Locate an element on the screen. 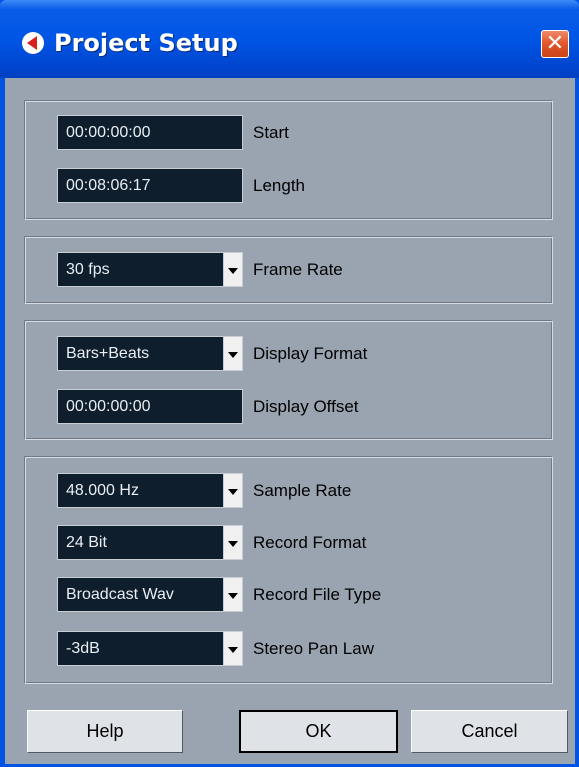 This screenshot has height=767, width=579. title-bar: Project Setup ✕ is located at coordinates (289, 39).